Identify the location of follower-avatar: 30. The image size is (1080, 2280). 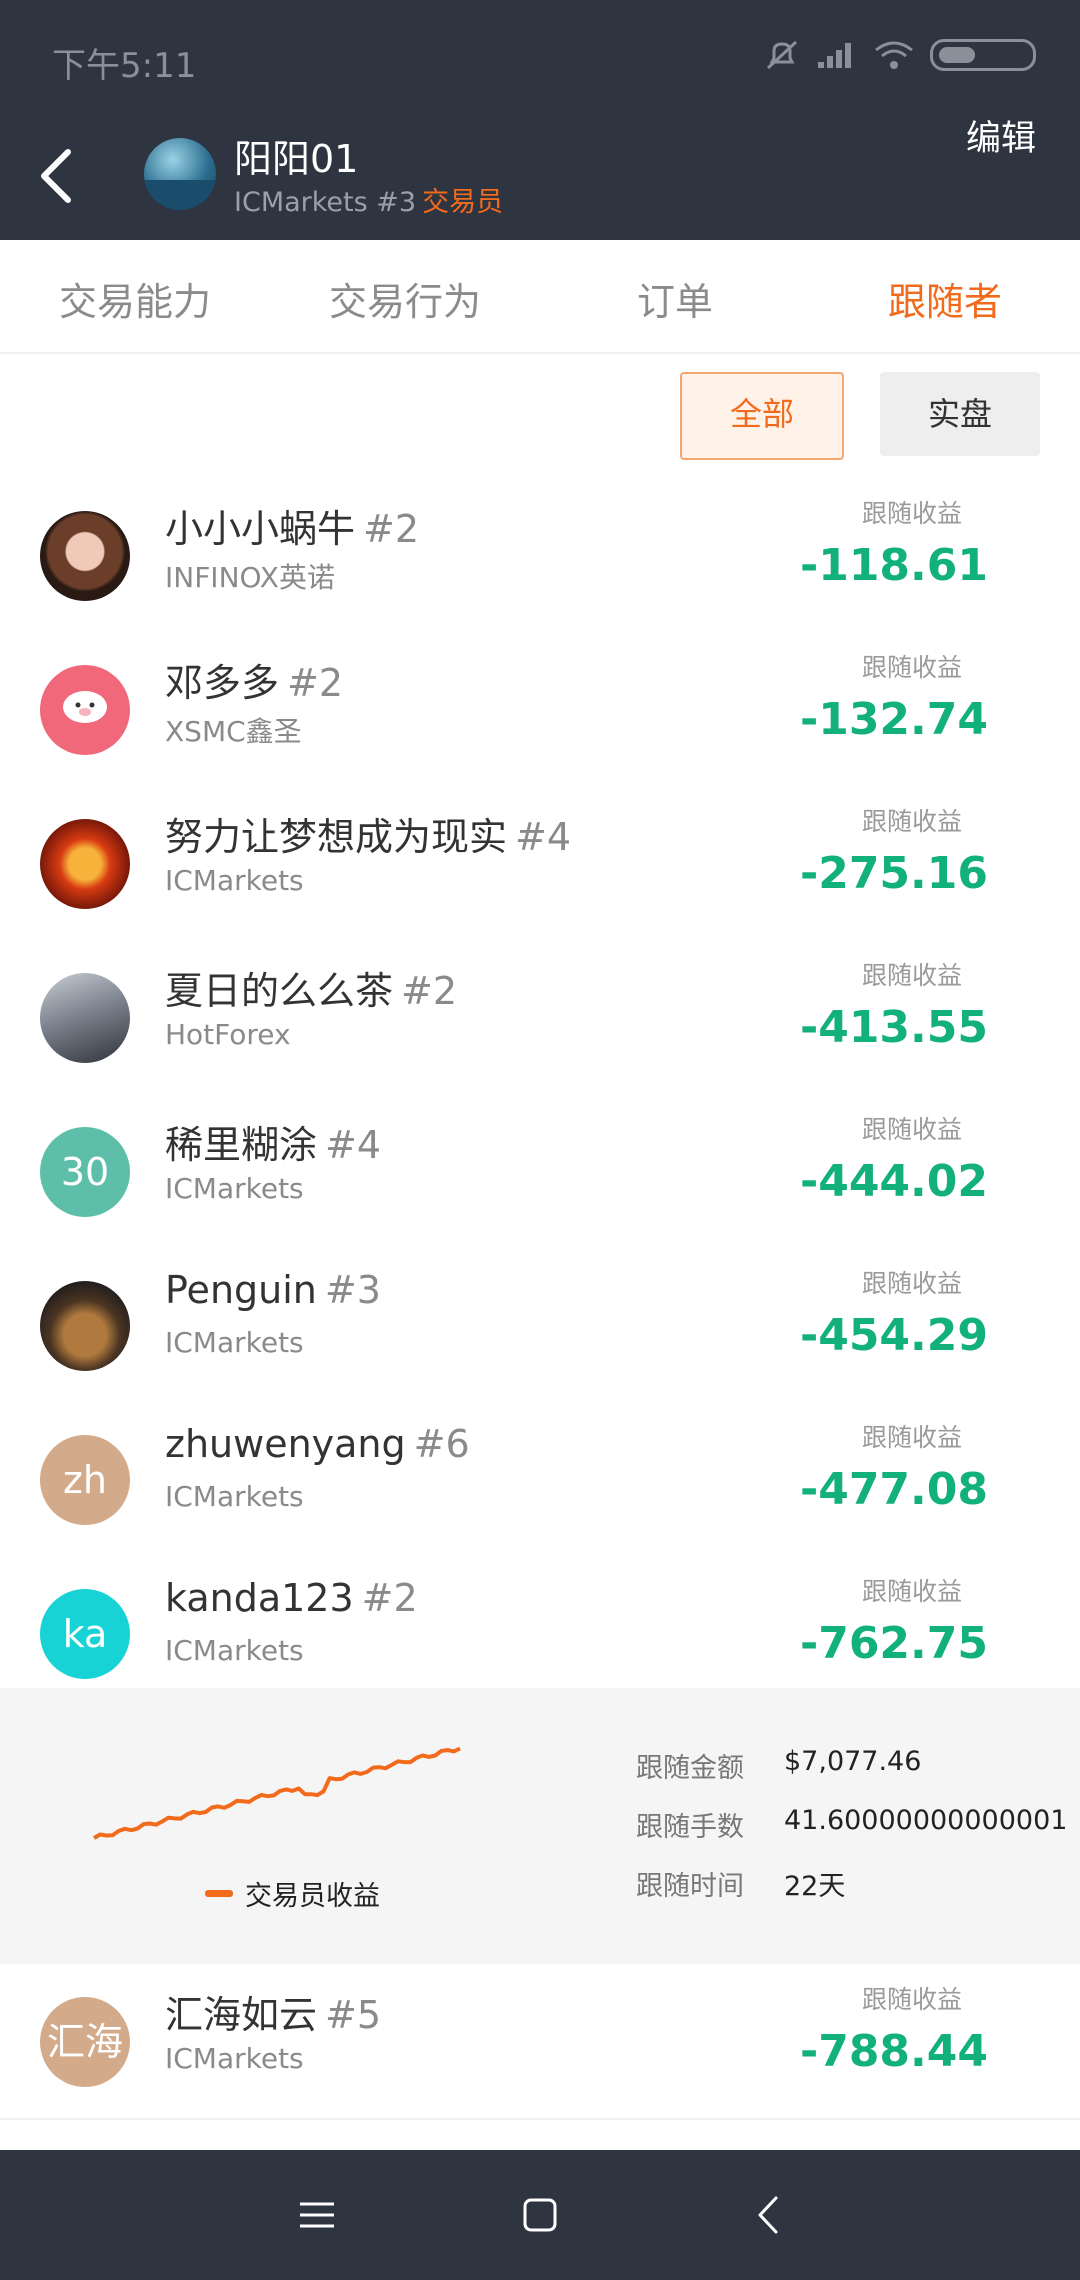
(85, 1172).